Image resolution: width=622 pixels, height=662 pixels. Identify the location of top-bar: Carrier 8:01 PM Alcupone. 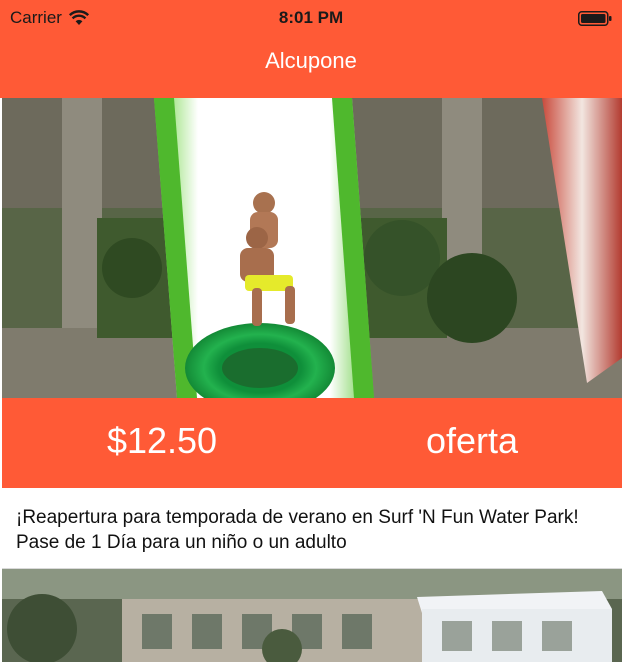
(311, 49).